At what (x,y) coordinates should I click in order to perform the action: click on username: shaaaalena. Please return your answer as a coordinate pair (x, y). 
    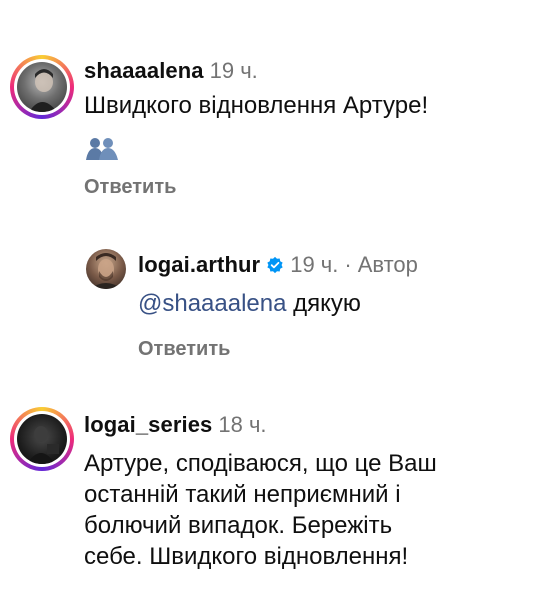
    Looking at the image, I should click on (144, 70).